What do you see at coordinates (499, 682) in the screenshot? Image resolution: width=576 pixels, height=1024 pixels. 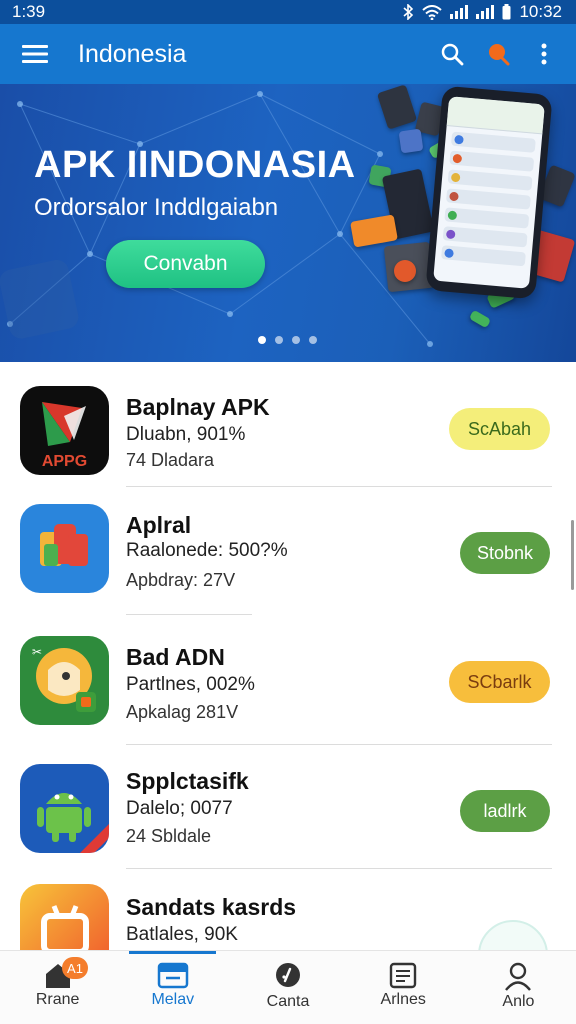 I see `app-action-button: SCbarlk` at bounding box center [499, 682].